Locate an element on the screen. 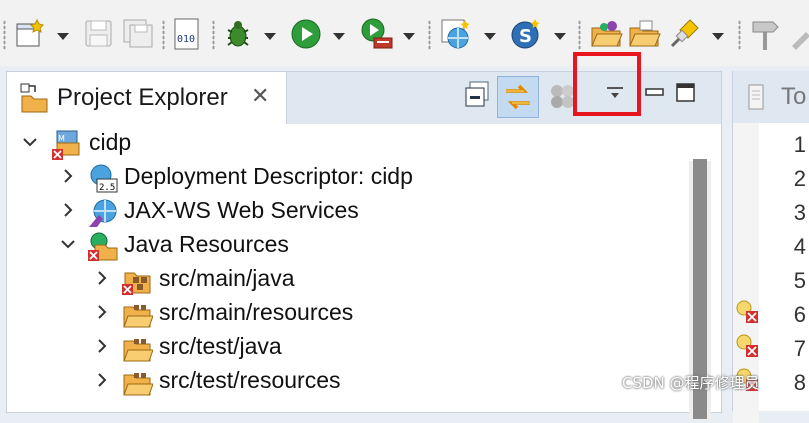  edit-pencil-icon is located at coordinates (799, 34).